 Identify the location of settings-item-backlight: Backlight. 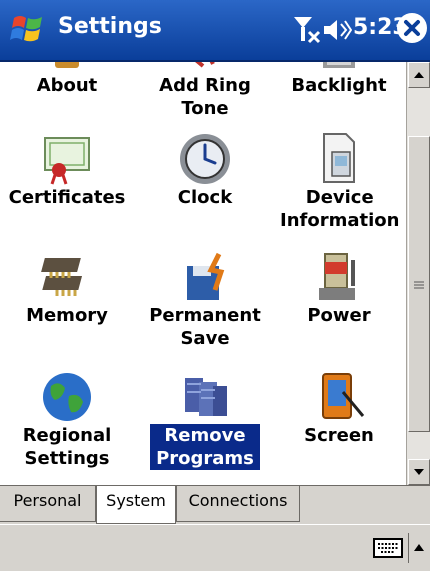
(339, 79).